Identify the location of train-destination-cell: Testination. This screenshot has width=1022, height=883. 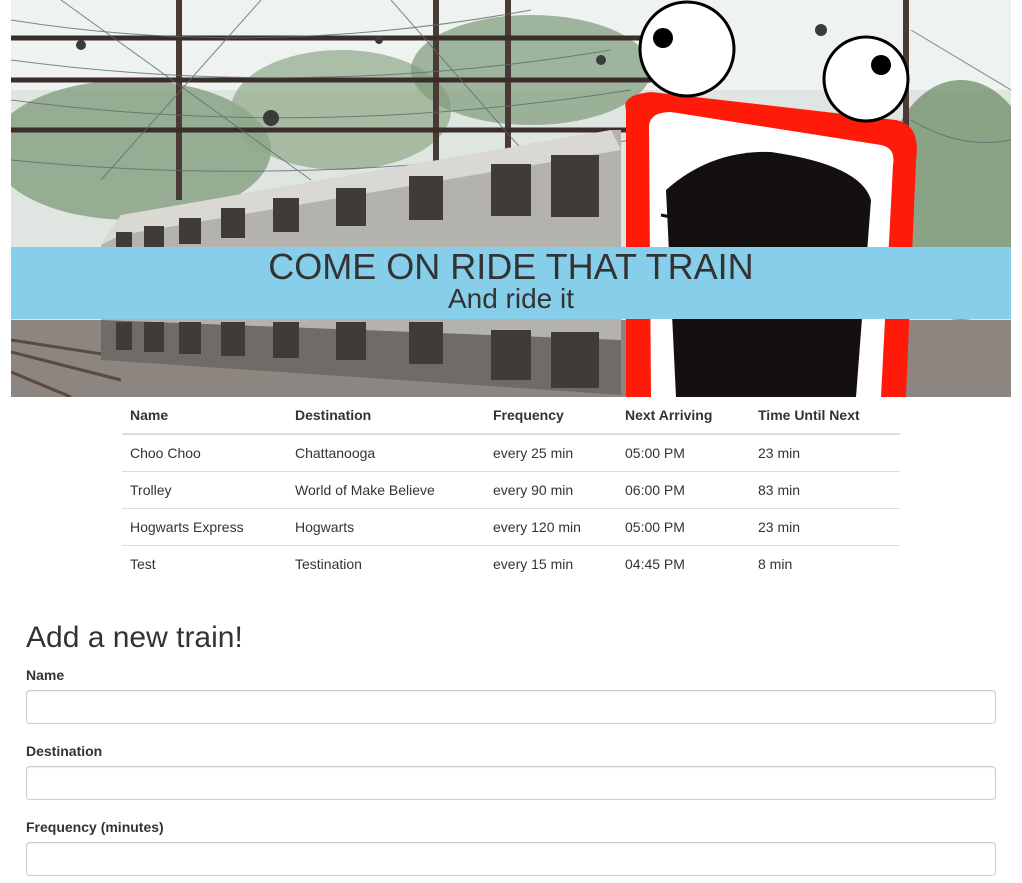
(386, 563).